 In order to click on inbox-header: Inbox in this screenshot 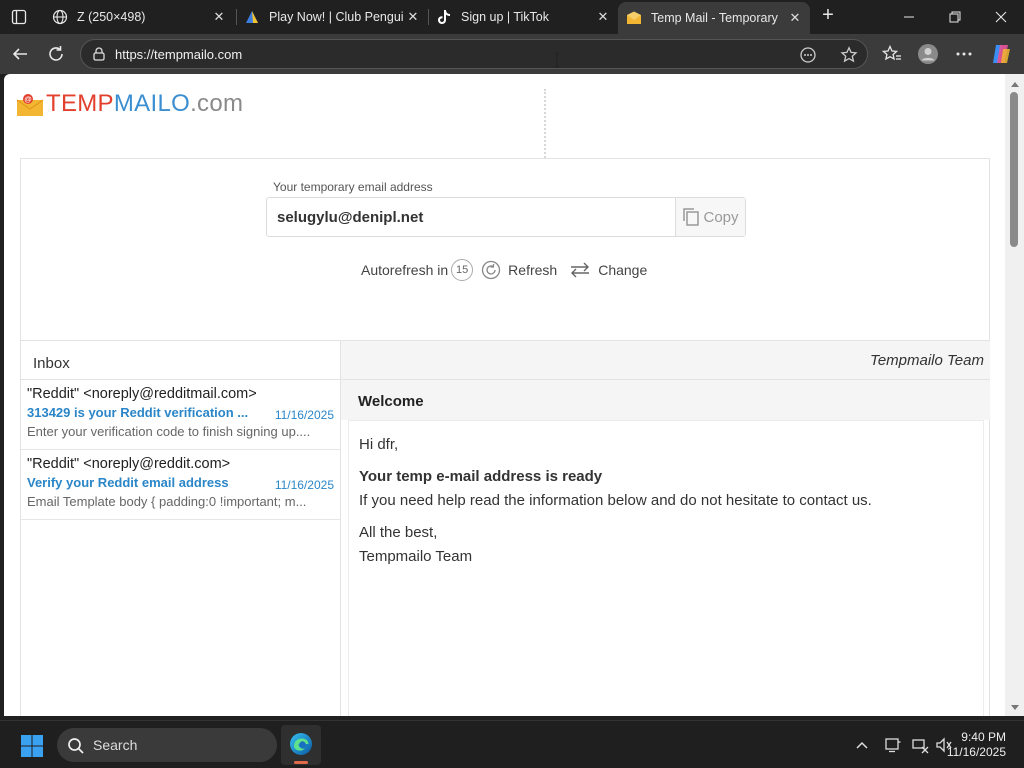, I will do `click(181, 360)`.